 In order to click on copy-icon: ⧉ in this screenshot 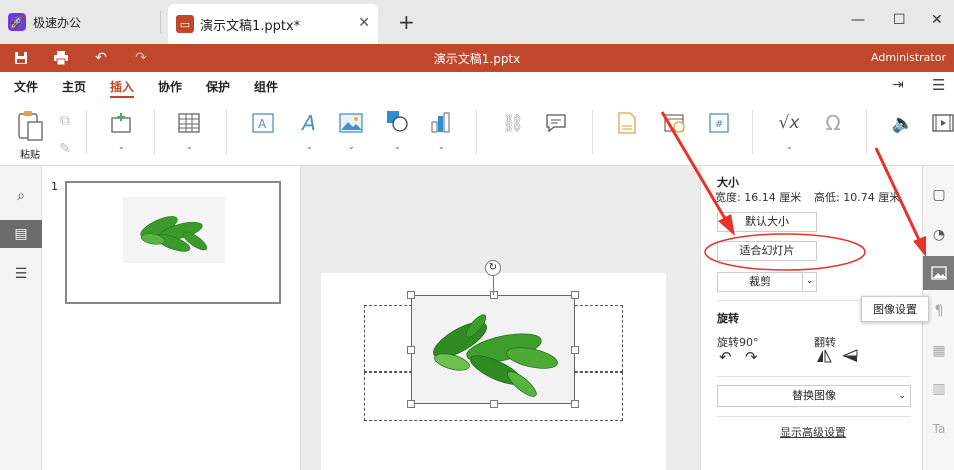, I will do `click(65, 121)`.